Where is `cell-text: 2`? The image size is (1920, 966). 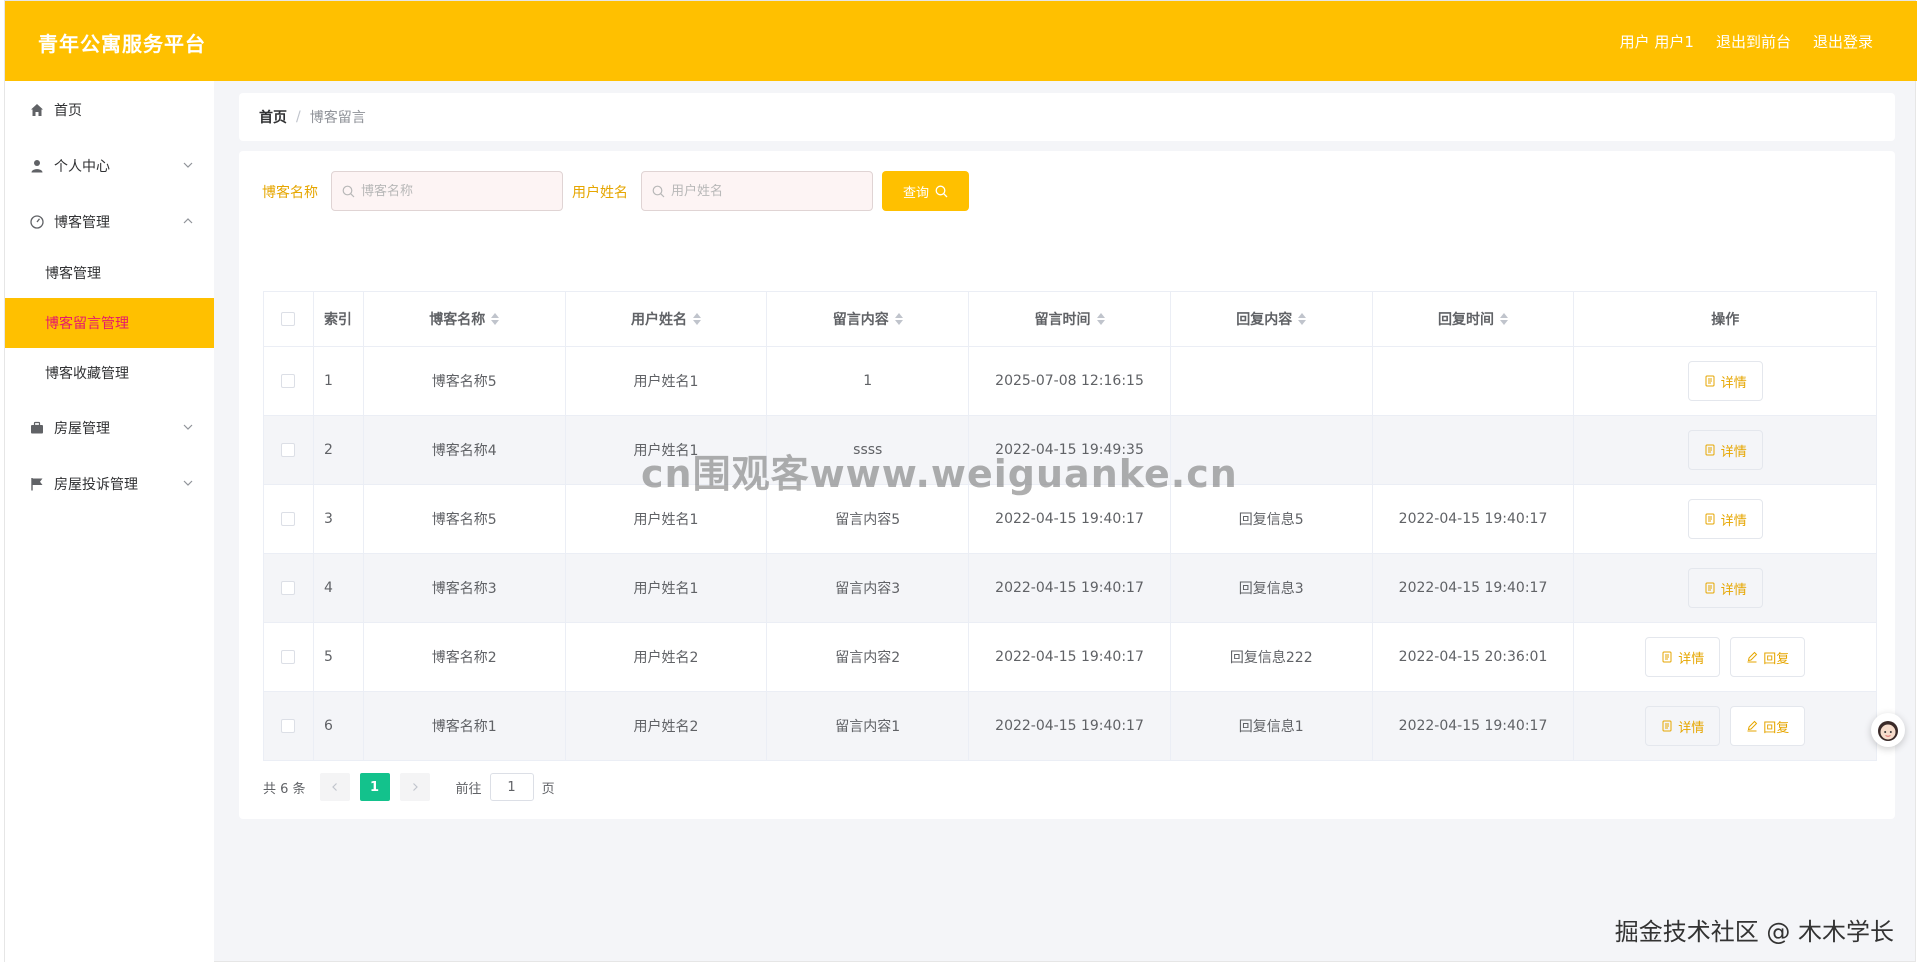
cell-text: 2 is located at coordinates (328, 450).